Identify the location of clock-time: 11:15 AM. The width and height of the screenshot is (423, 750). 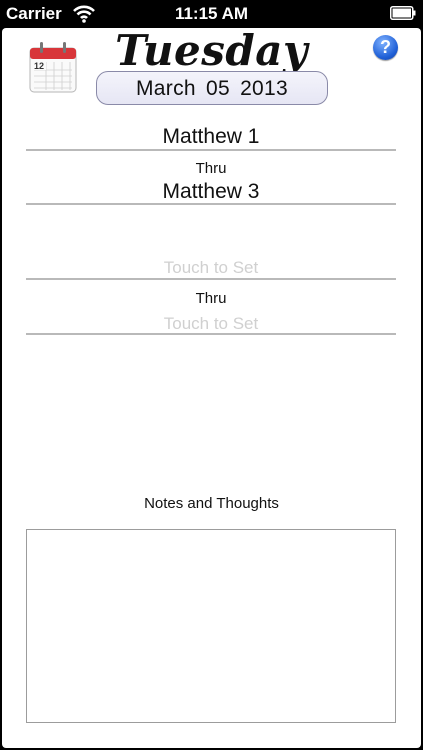
(211, 13).